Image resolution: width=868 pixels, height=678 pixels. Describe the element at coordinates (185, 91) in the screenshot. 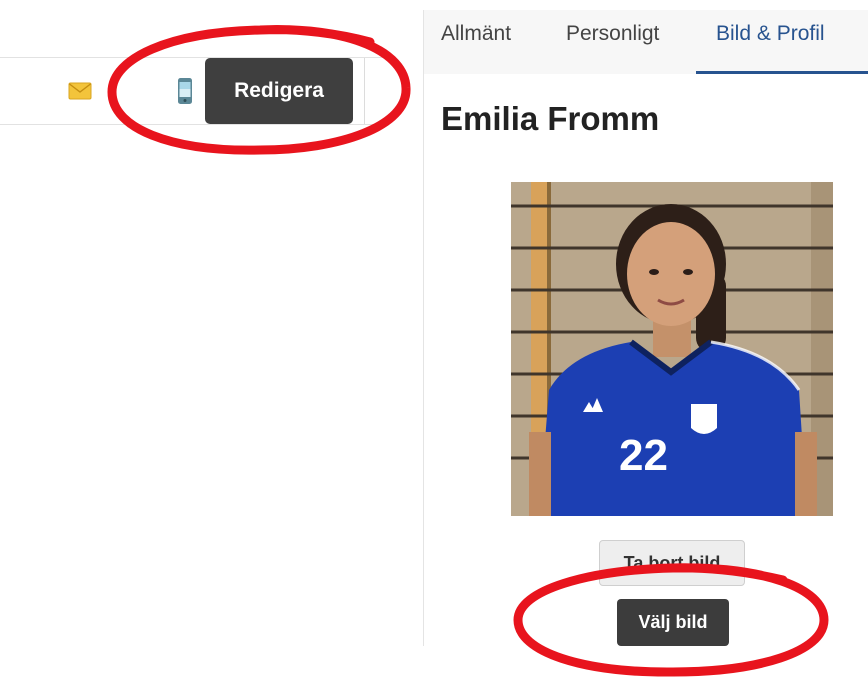

I see `phone-icon` at that location.